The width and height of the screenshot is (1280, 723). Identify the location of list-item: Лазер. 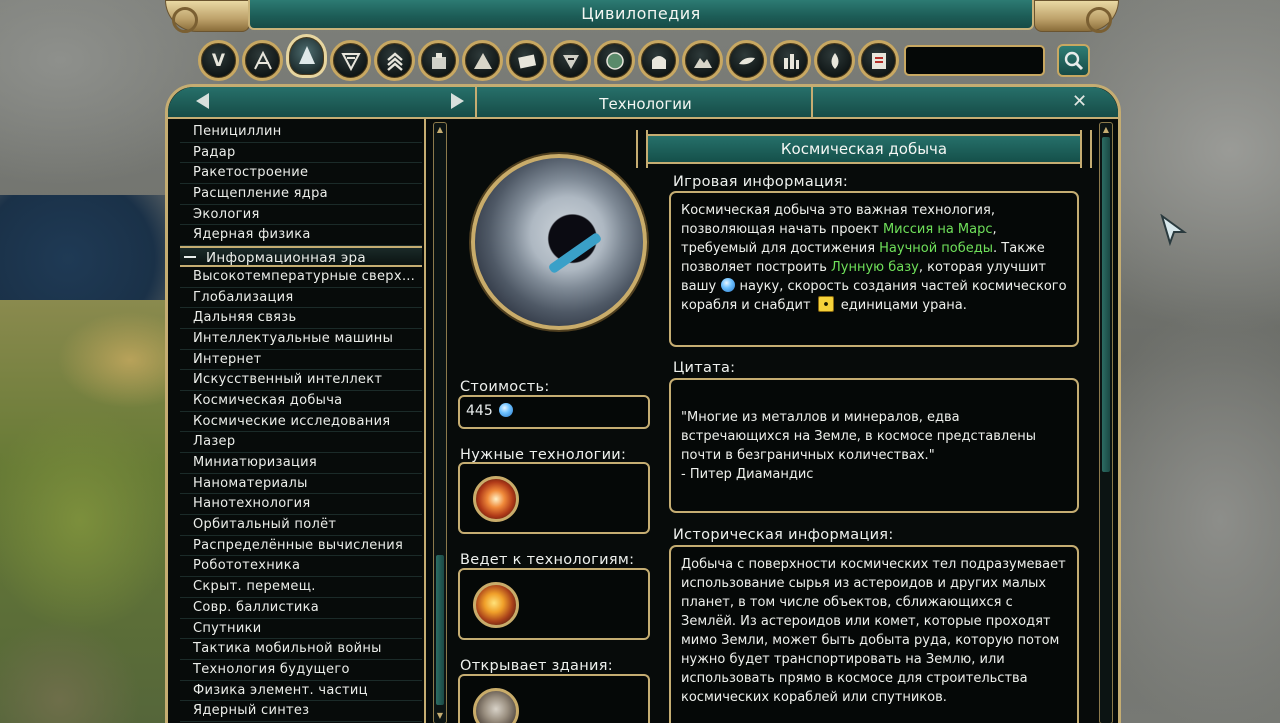
(301, 442).